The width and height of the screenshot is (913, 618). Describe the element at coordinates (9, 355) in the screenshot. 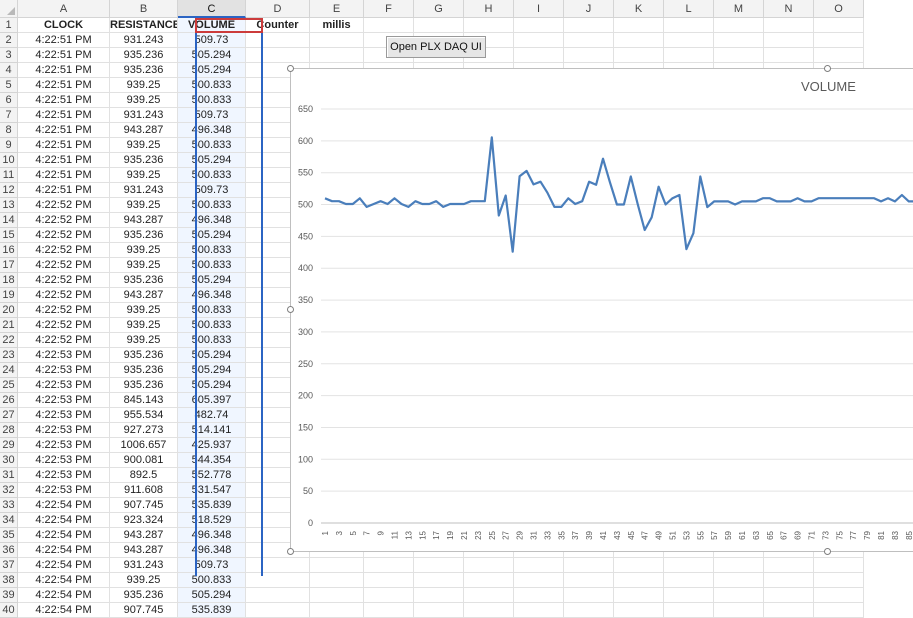

I see `row-header: 23` at that location.